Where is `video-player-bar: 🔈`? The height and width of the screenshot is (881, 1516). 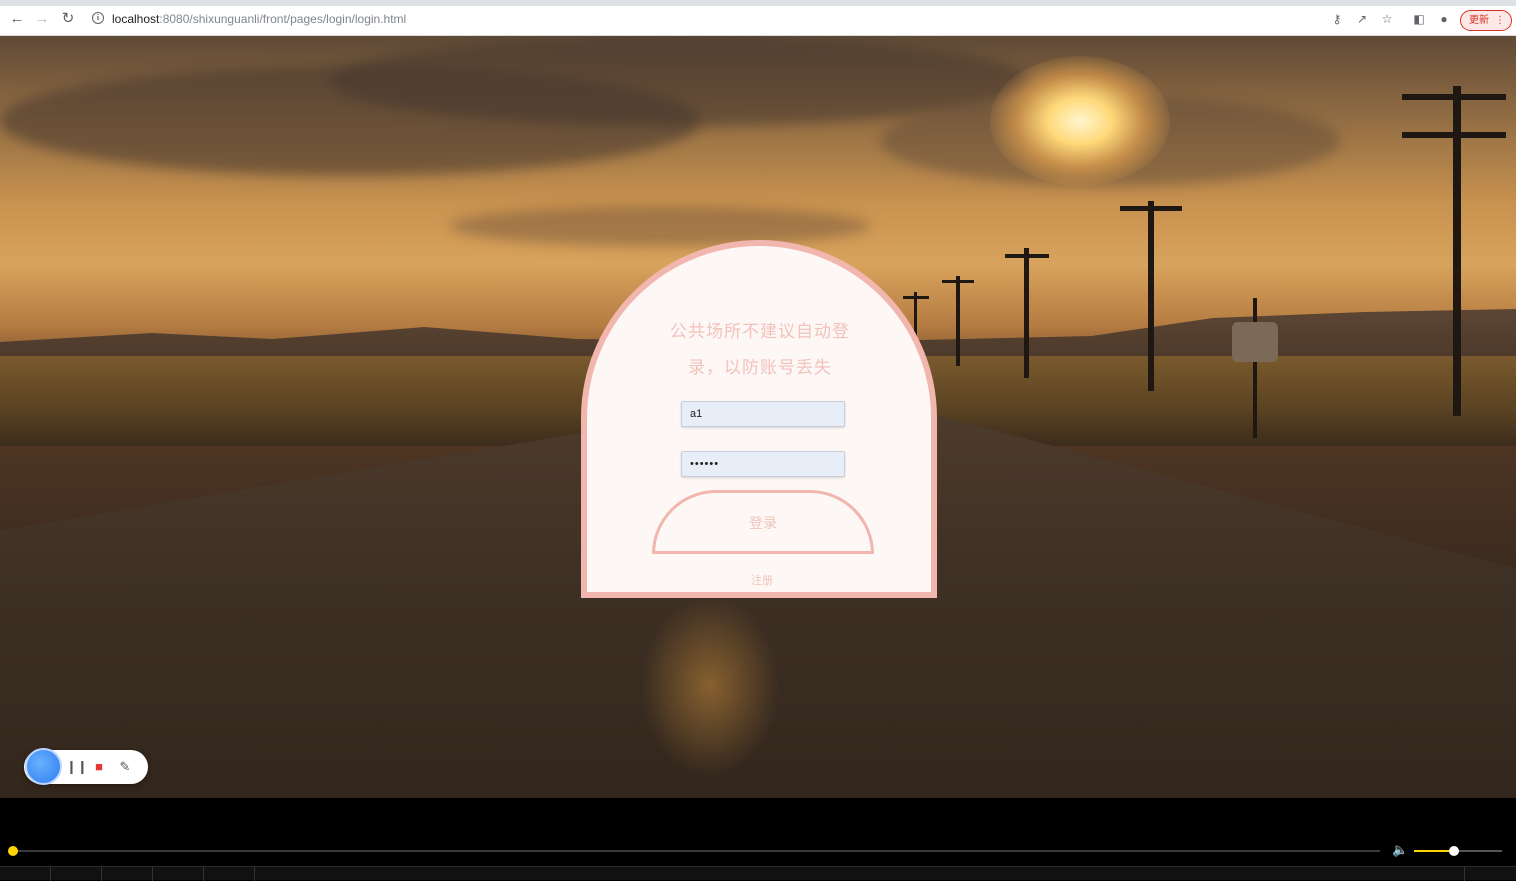 video-player-bar: 🔈 is located at coordinates (758, 839).